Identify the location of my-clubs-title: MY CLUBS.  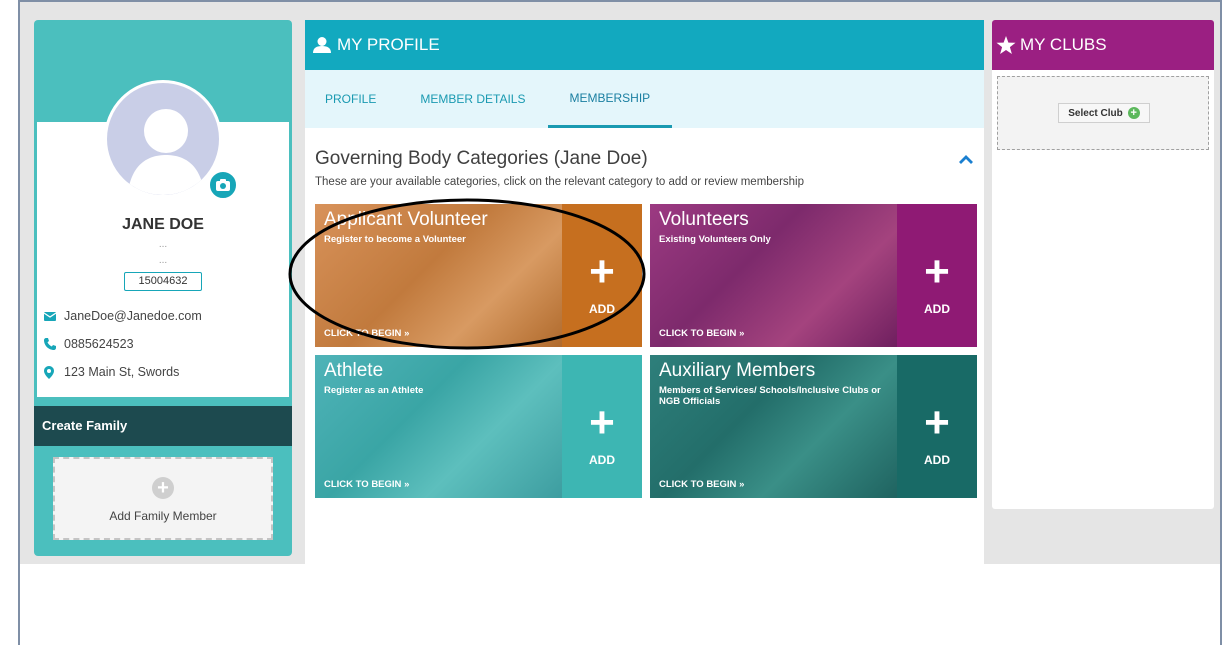
(1063, 44).